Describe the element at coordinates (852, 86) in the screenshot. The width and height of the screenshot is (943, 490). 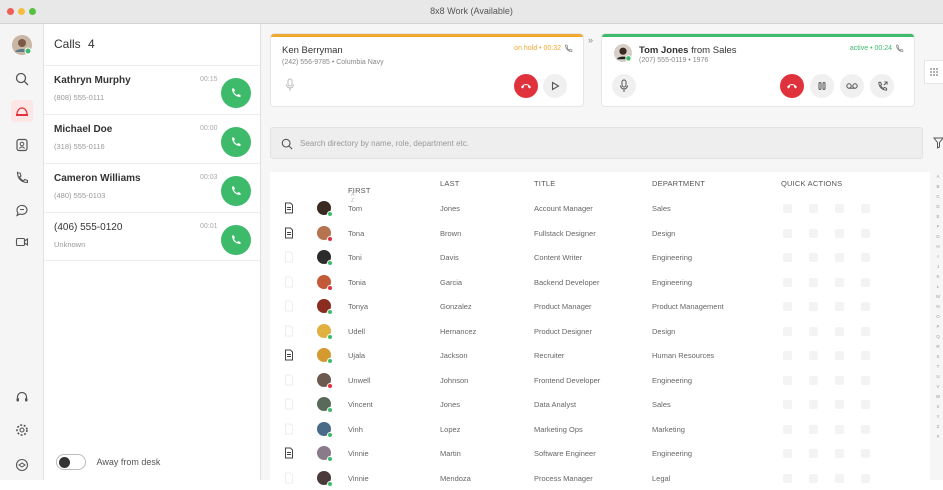
I see `voicemail-button` at that location.